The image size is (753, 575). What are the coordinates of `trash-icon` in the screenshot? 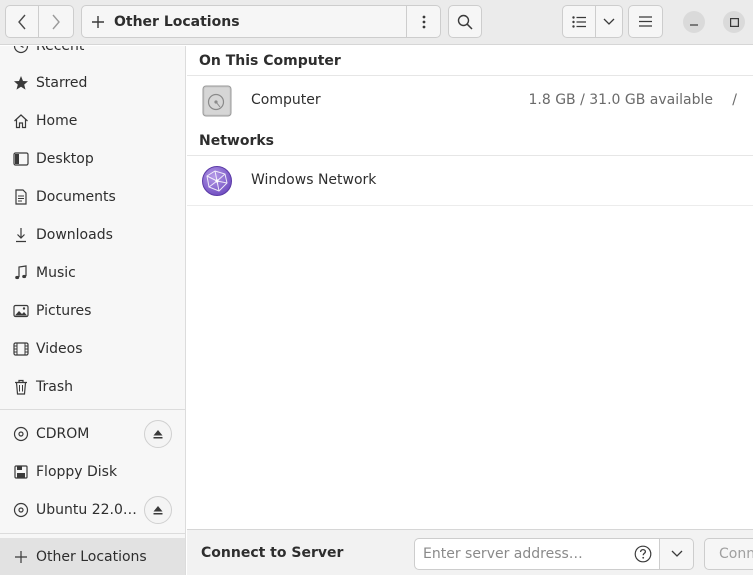 It's located at (21, 387).